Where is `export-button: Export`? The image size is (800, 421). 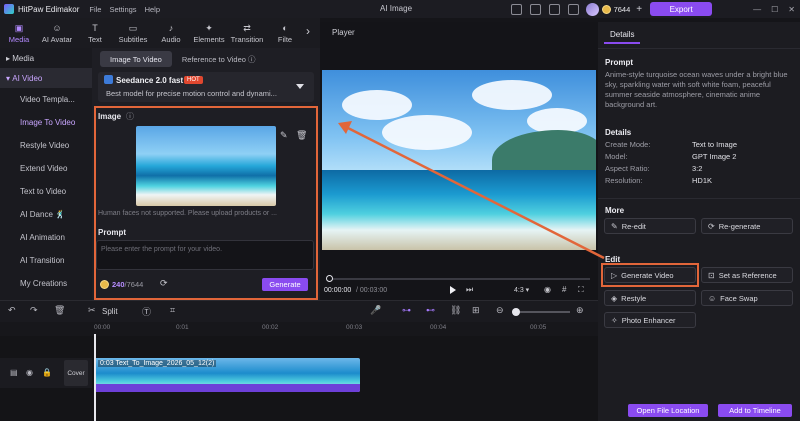
export-button: Export is located at coordinates (681, 9).